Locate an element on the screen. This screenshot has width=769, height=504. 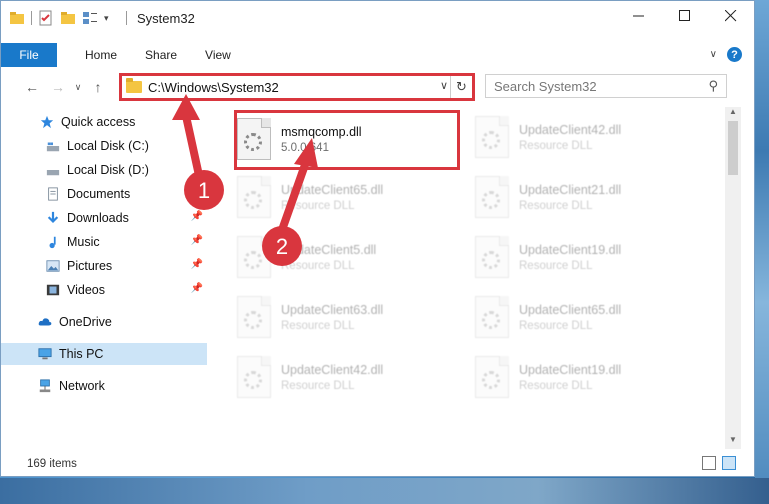
new-folder-icon is located at coordinates (68, 18).